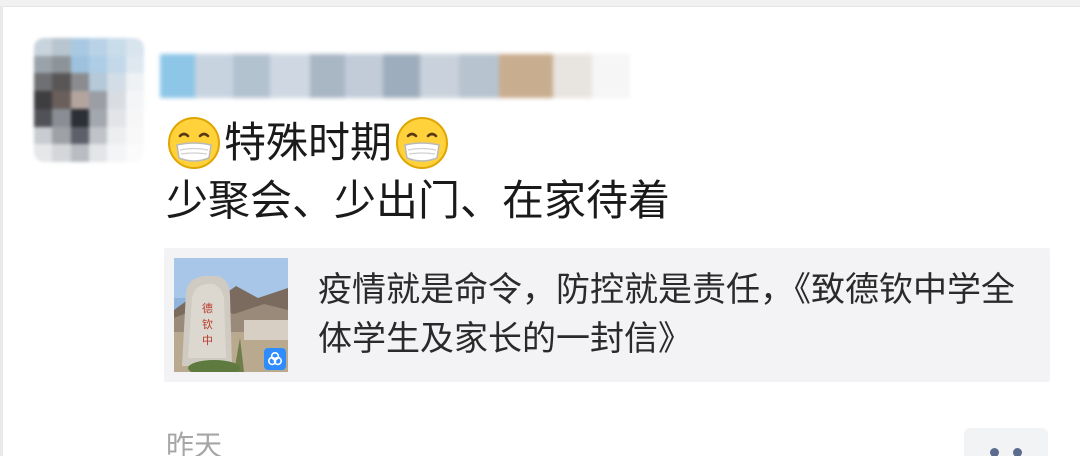 The width and height of the screenshot is (1080, 456). I want to click on author-name, so click(395, 76).